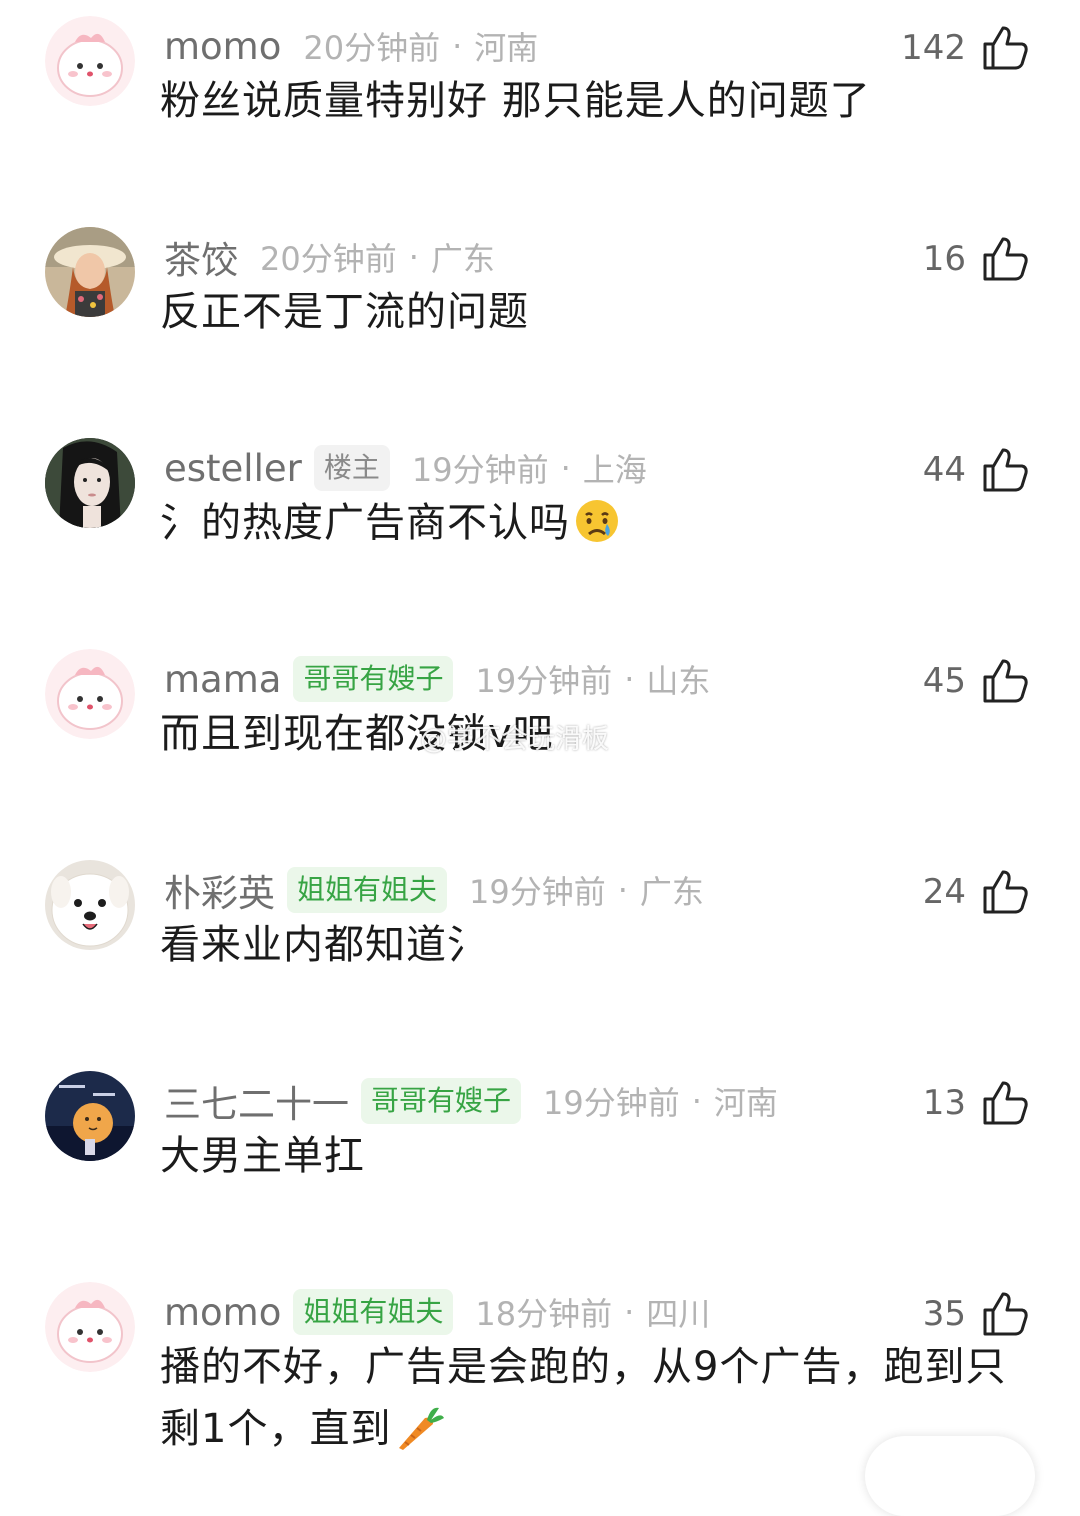  Describe the element at coordinates (222, 679) in the screenshot. I see `username: mama` at that location.